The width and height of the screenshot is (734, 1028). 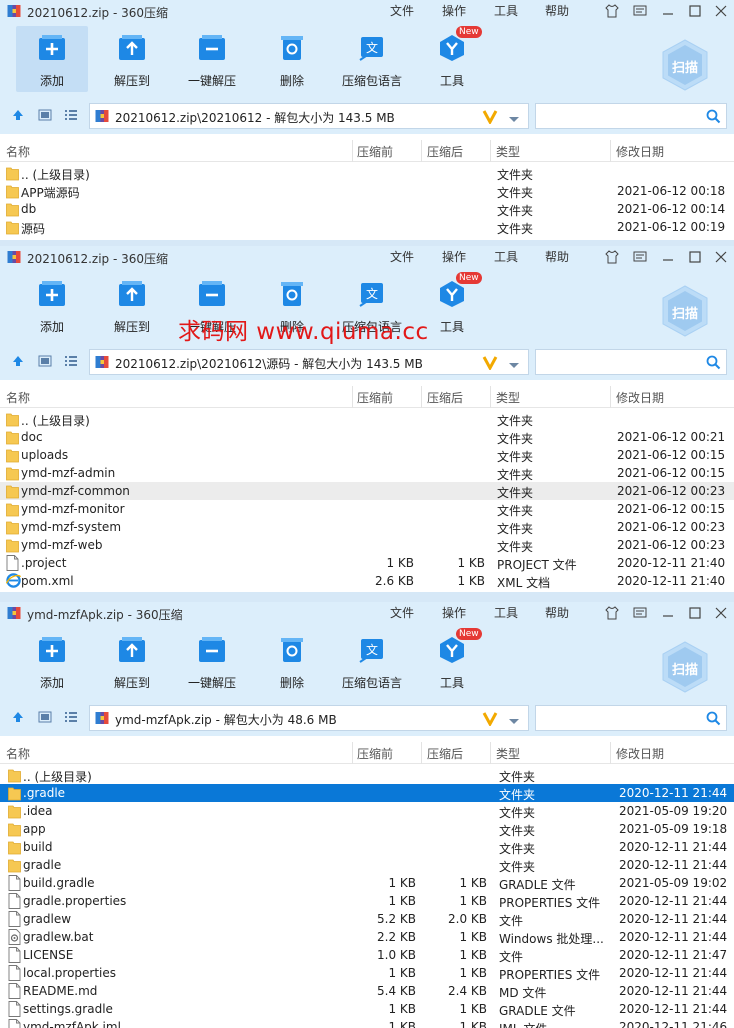 I want to click on file-row: LICENSE 1.0 KB 1 KB 文件 2020-12-11 21:47, so click(x=367, y=955).